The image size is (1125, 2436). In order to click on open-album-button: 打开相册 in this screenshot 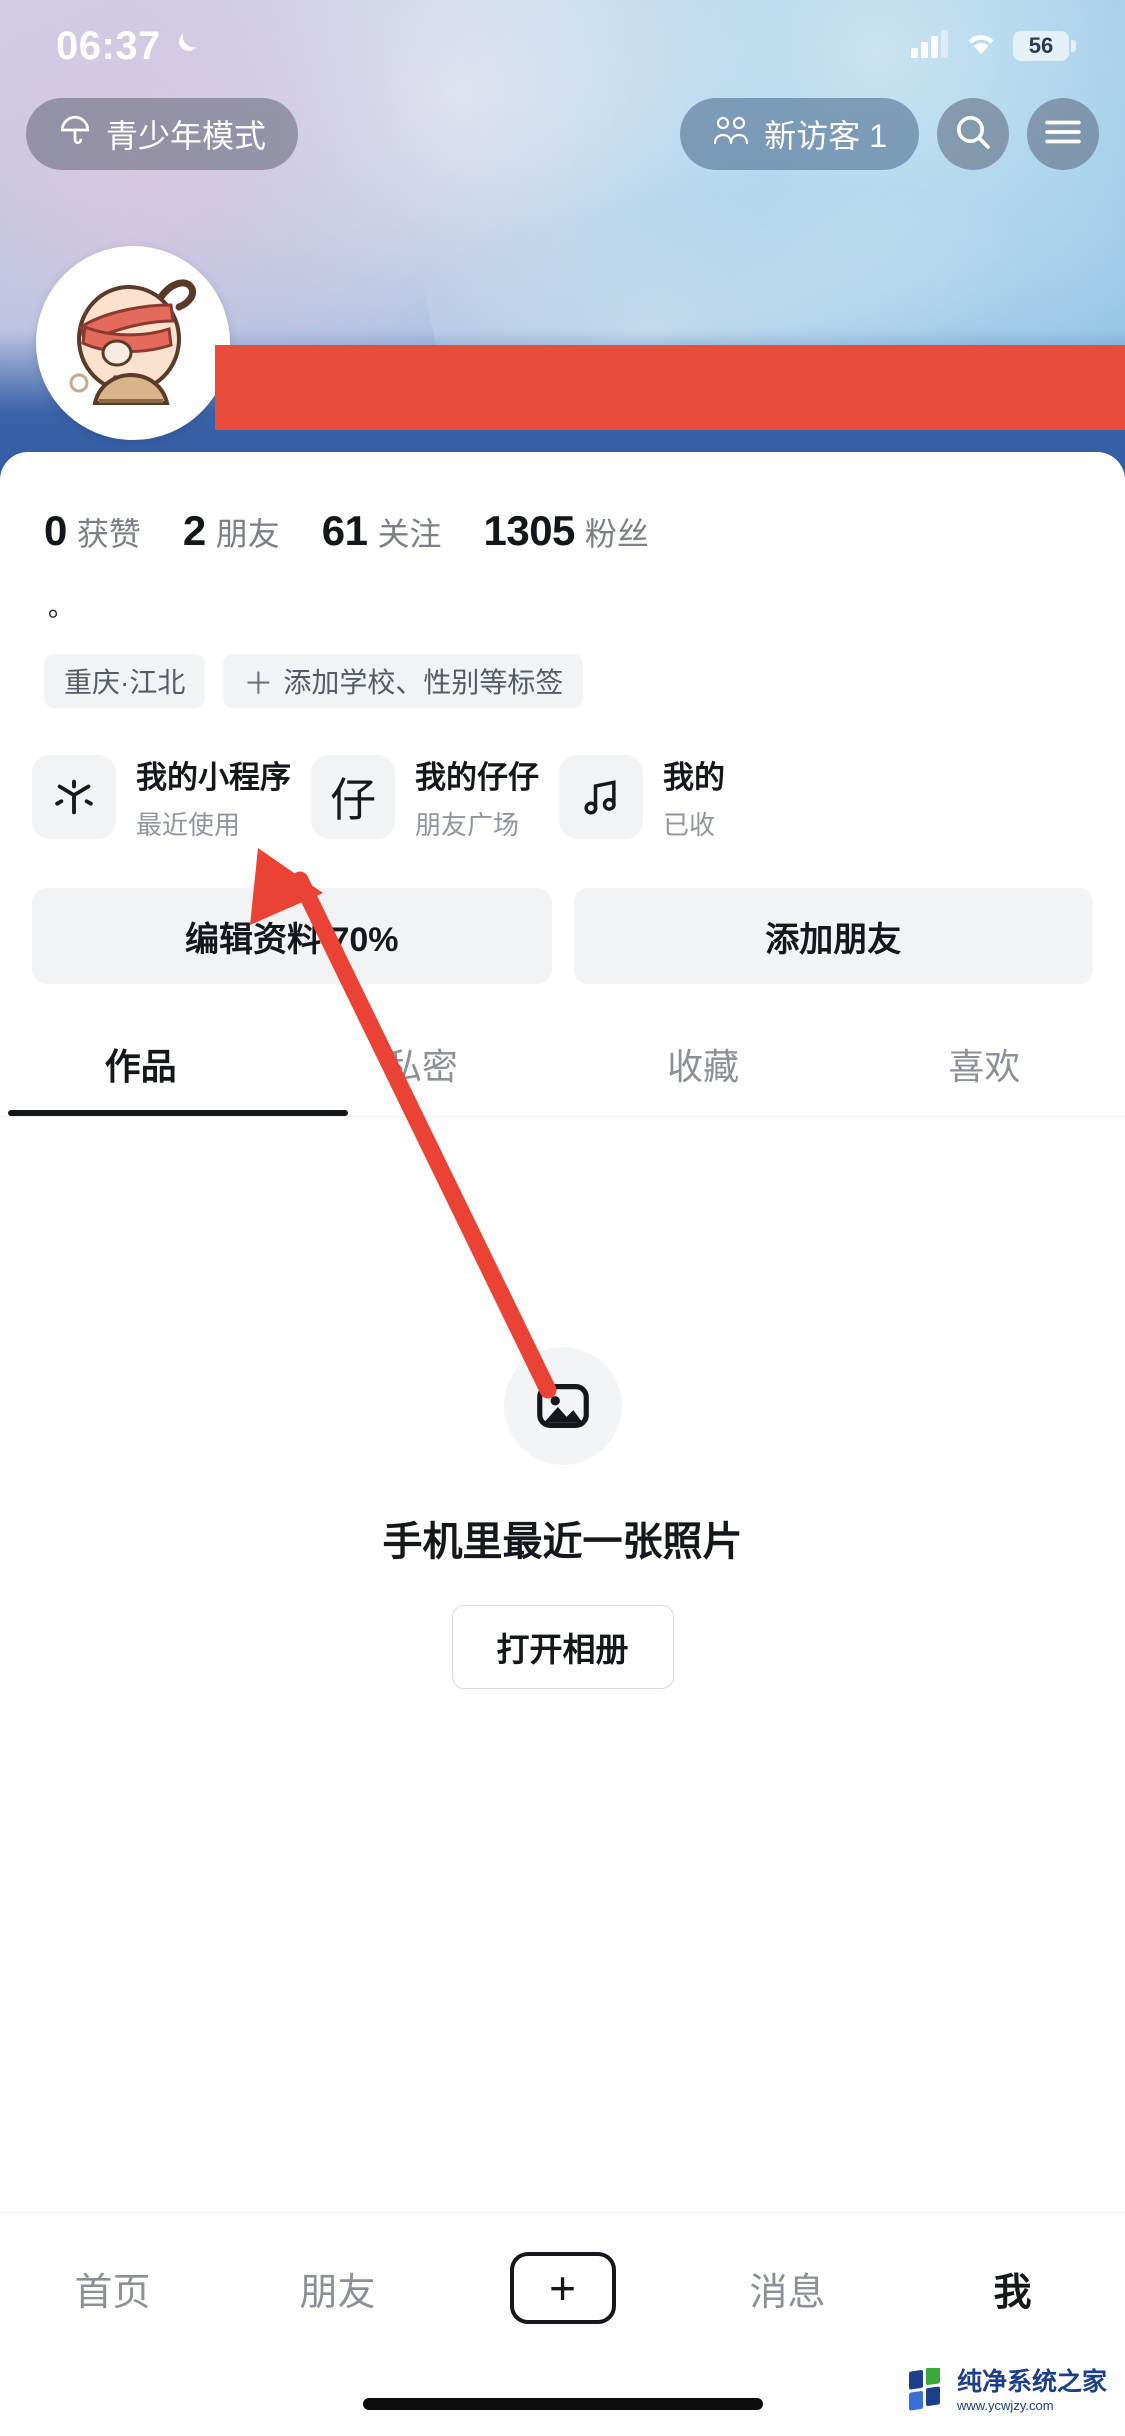, I will do `click(562, 1647)`.